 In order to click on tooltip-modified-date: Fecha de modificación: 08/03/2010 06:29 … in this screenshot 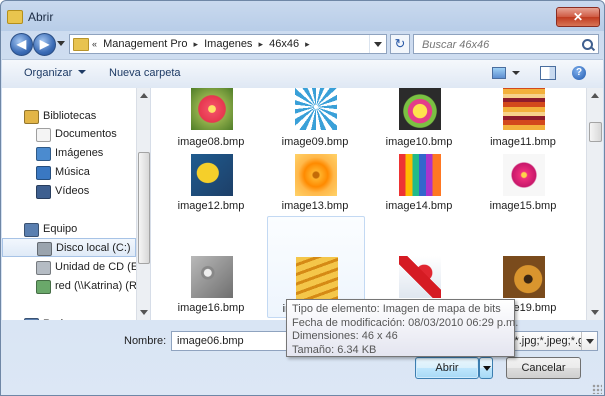, I will do `click(405, 322)`.